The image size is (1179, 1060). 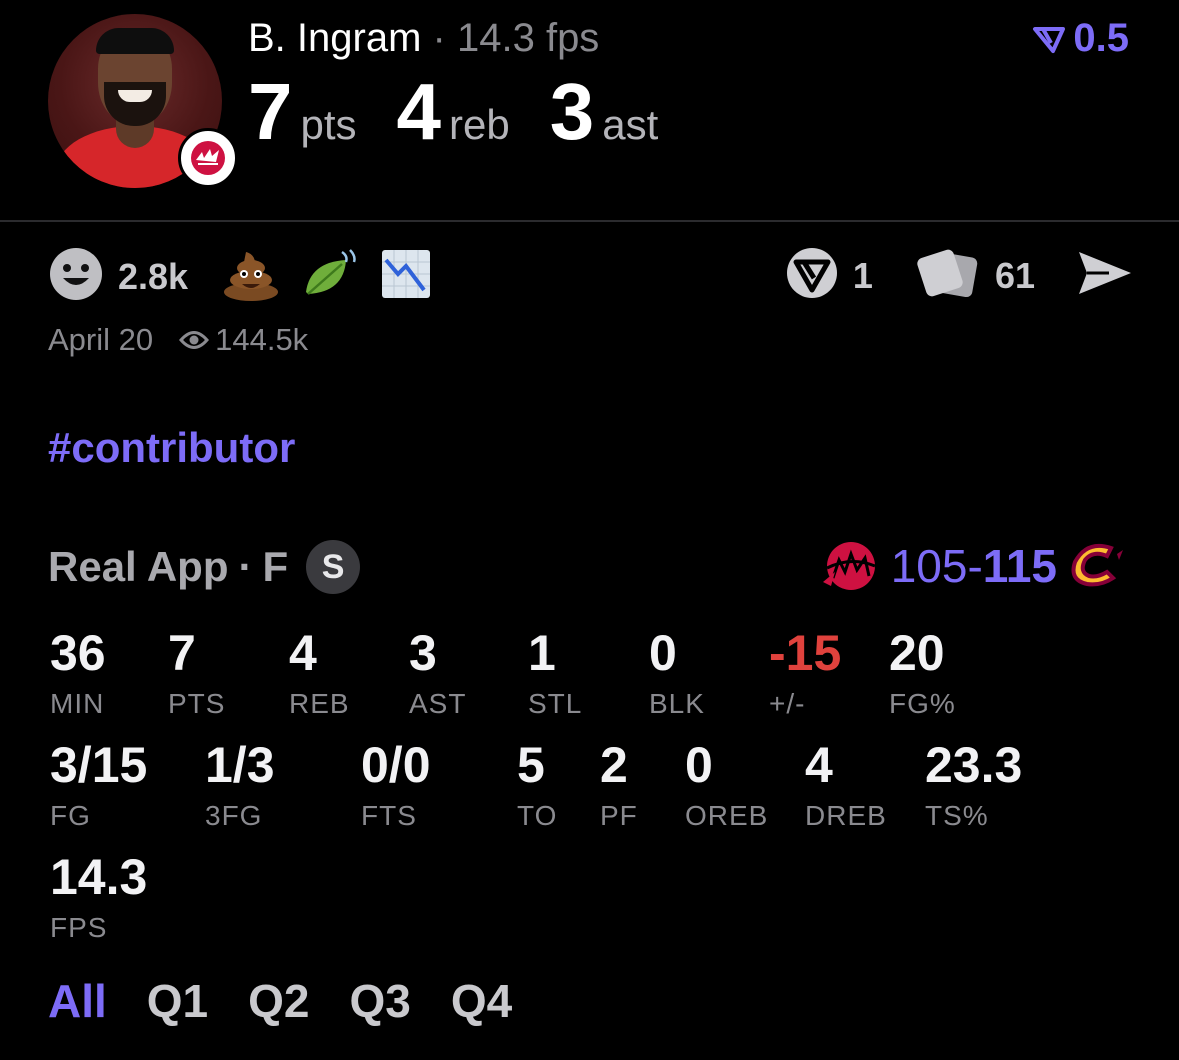 I want to click on stat-label: FG, so click(x=70, y=815).